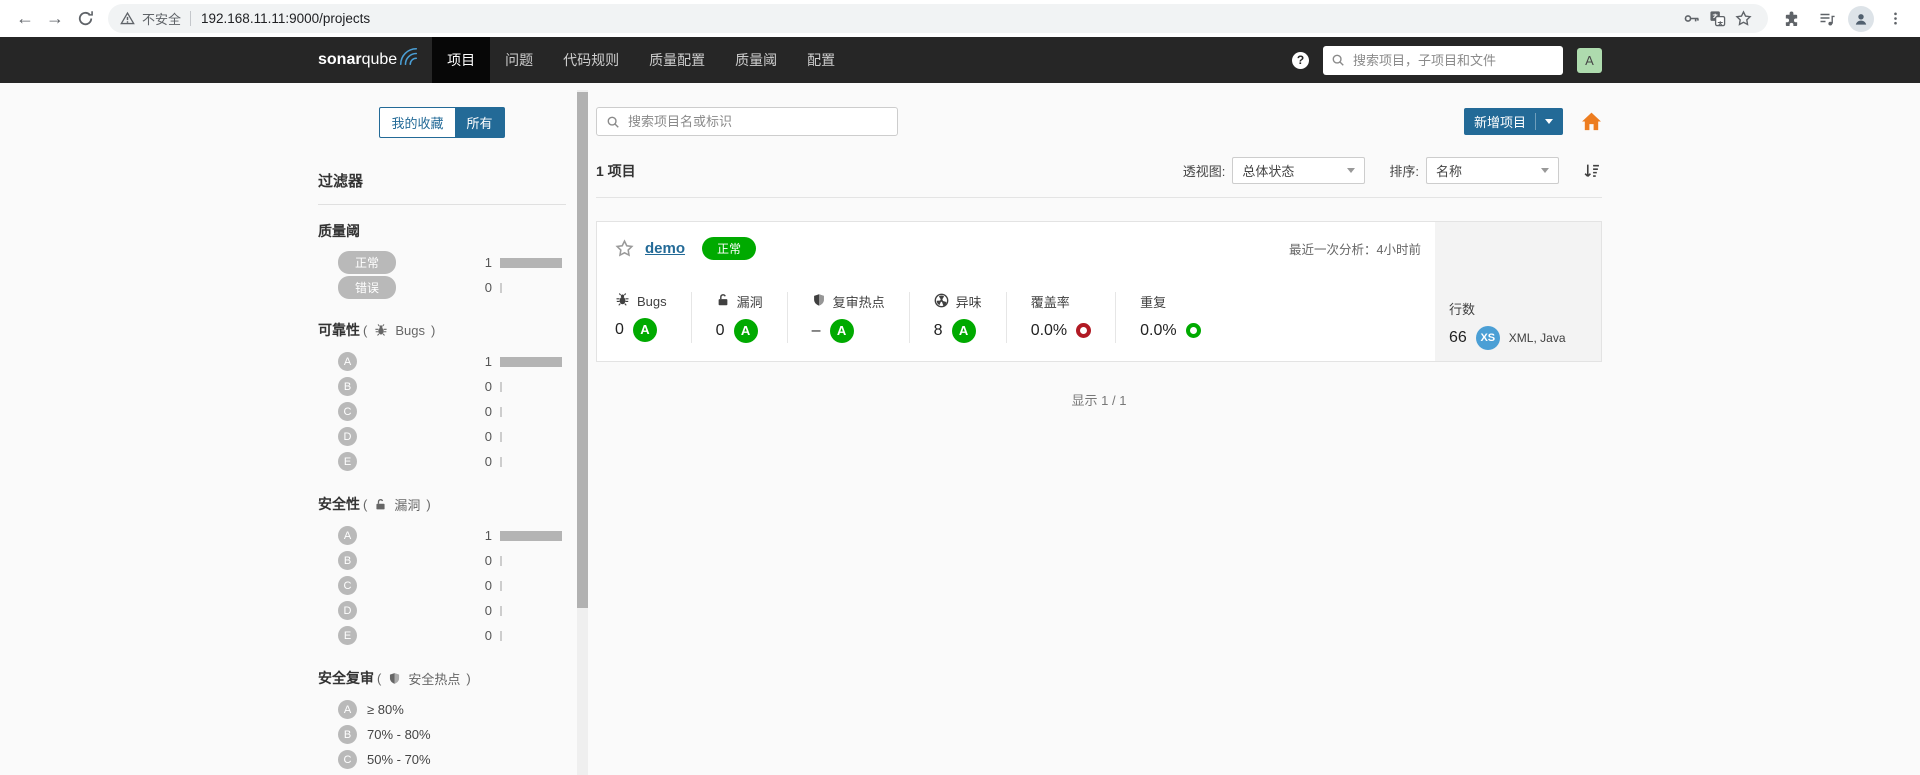 This screenshot has width=1920, height=775. I want to click on tab-projects: 项目, so click(461, 60).